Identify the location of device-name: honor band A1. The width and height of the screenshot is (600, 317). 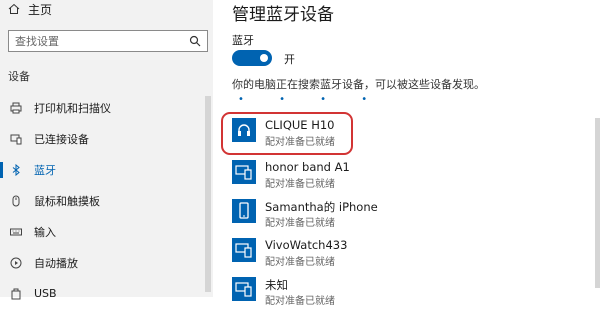
(307, 167).